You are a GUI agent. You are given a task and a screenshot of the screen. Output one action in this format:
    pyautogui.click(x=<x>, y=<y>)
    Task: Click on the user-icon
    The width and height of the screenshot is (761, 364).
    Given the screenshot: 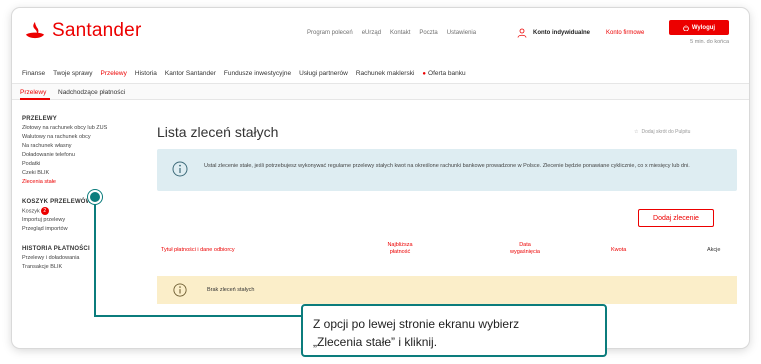 What is the action you would take?
    pyautogui.click(x=522, y=33)
    